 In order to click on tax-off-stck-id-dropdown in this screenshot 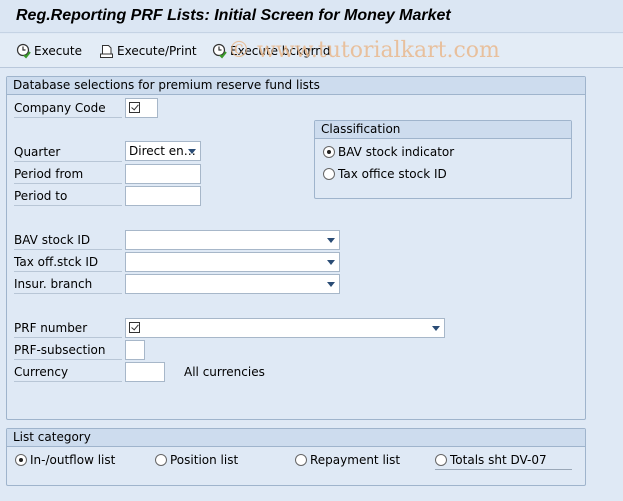, I will do `click(232, 262)`.